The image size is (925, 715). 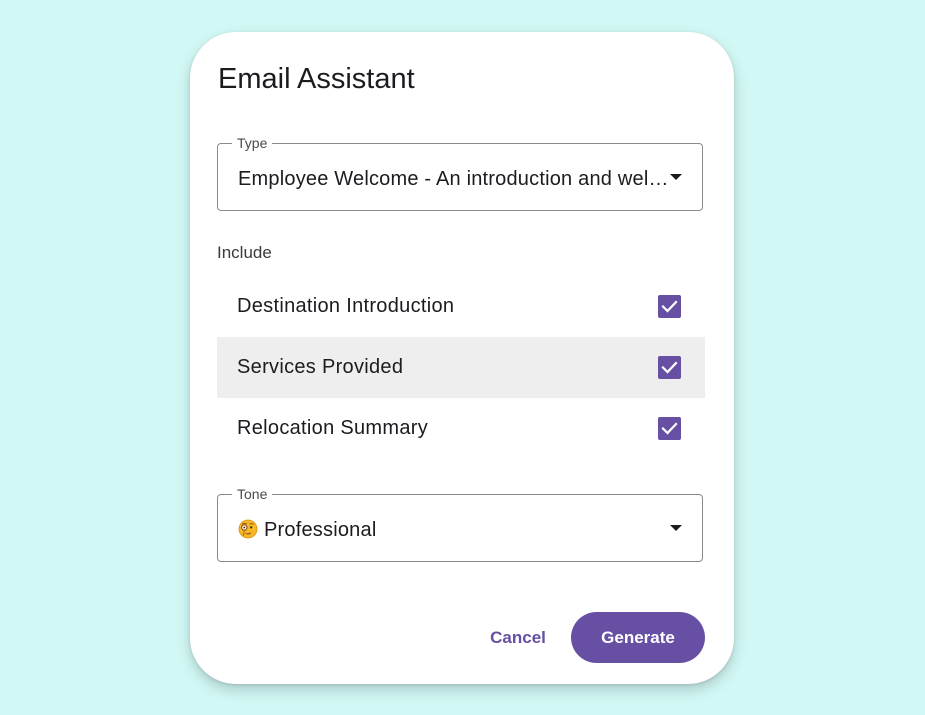 What do you see at coordinates (454, 530) in the screenshot?
I see `tone-value-wrapper: Professional` at bounding box center [454, 530].